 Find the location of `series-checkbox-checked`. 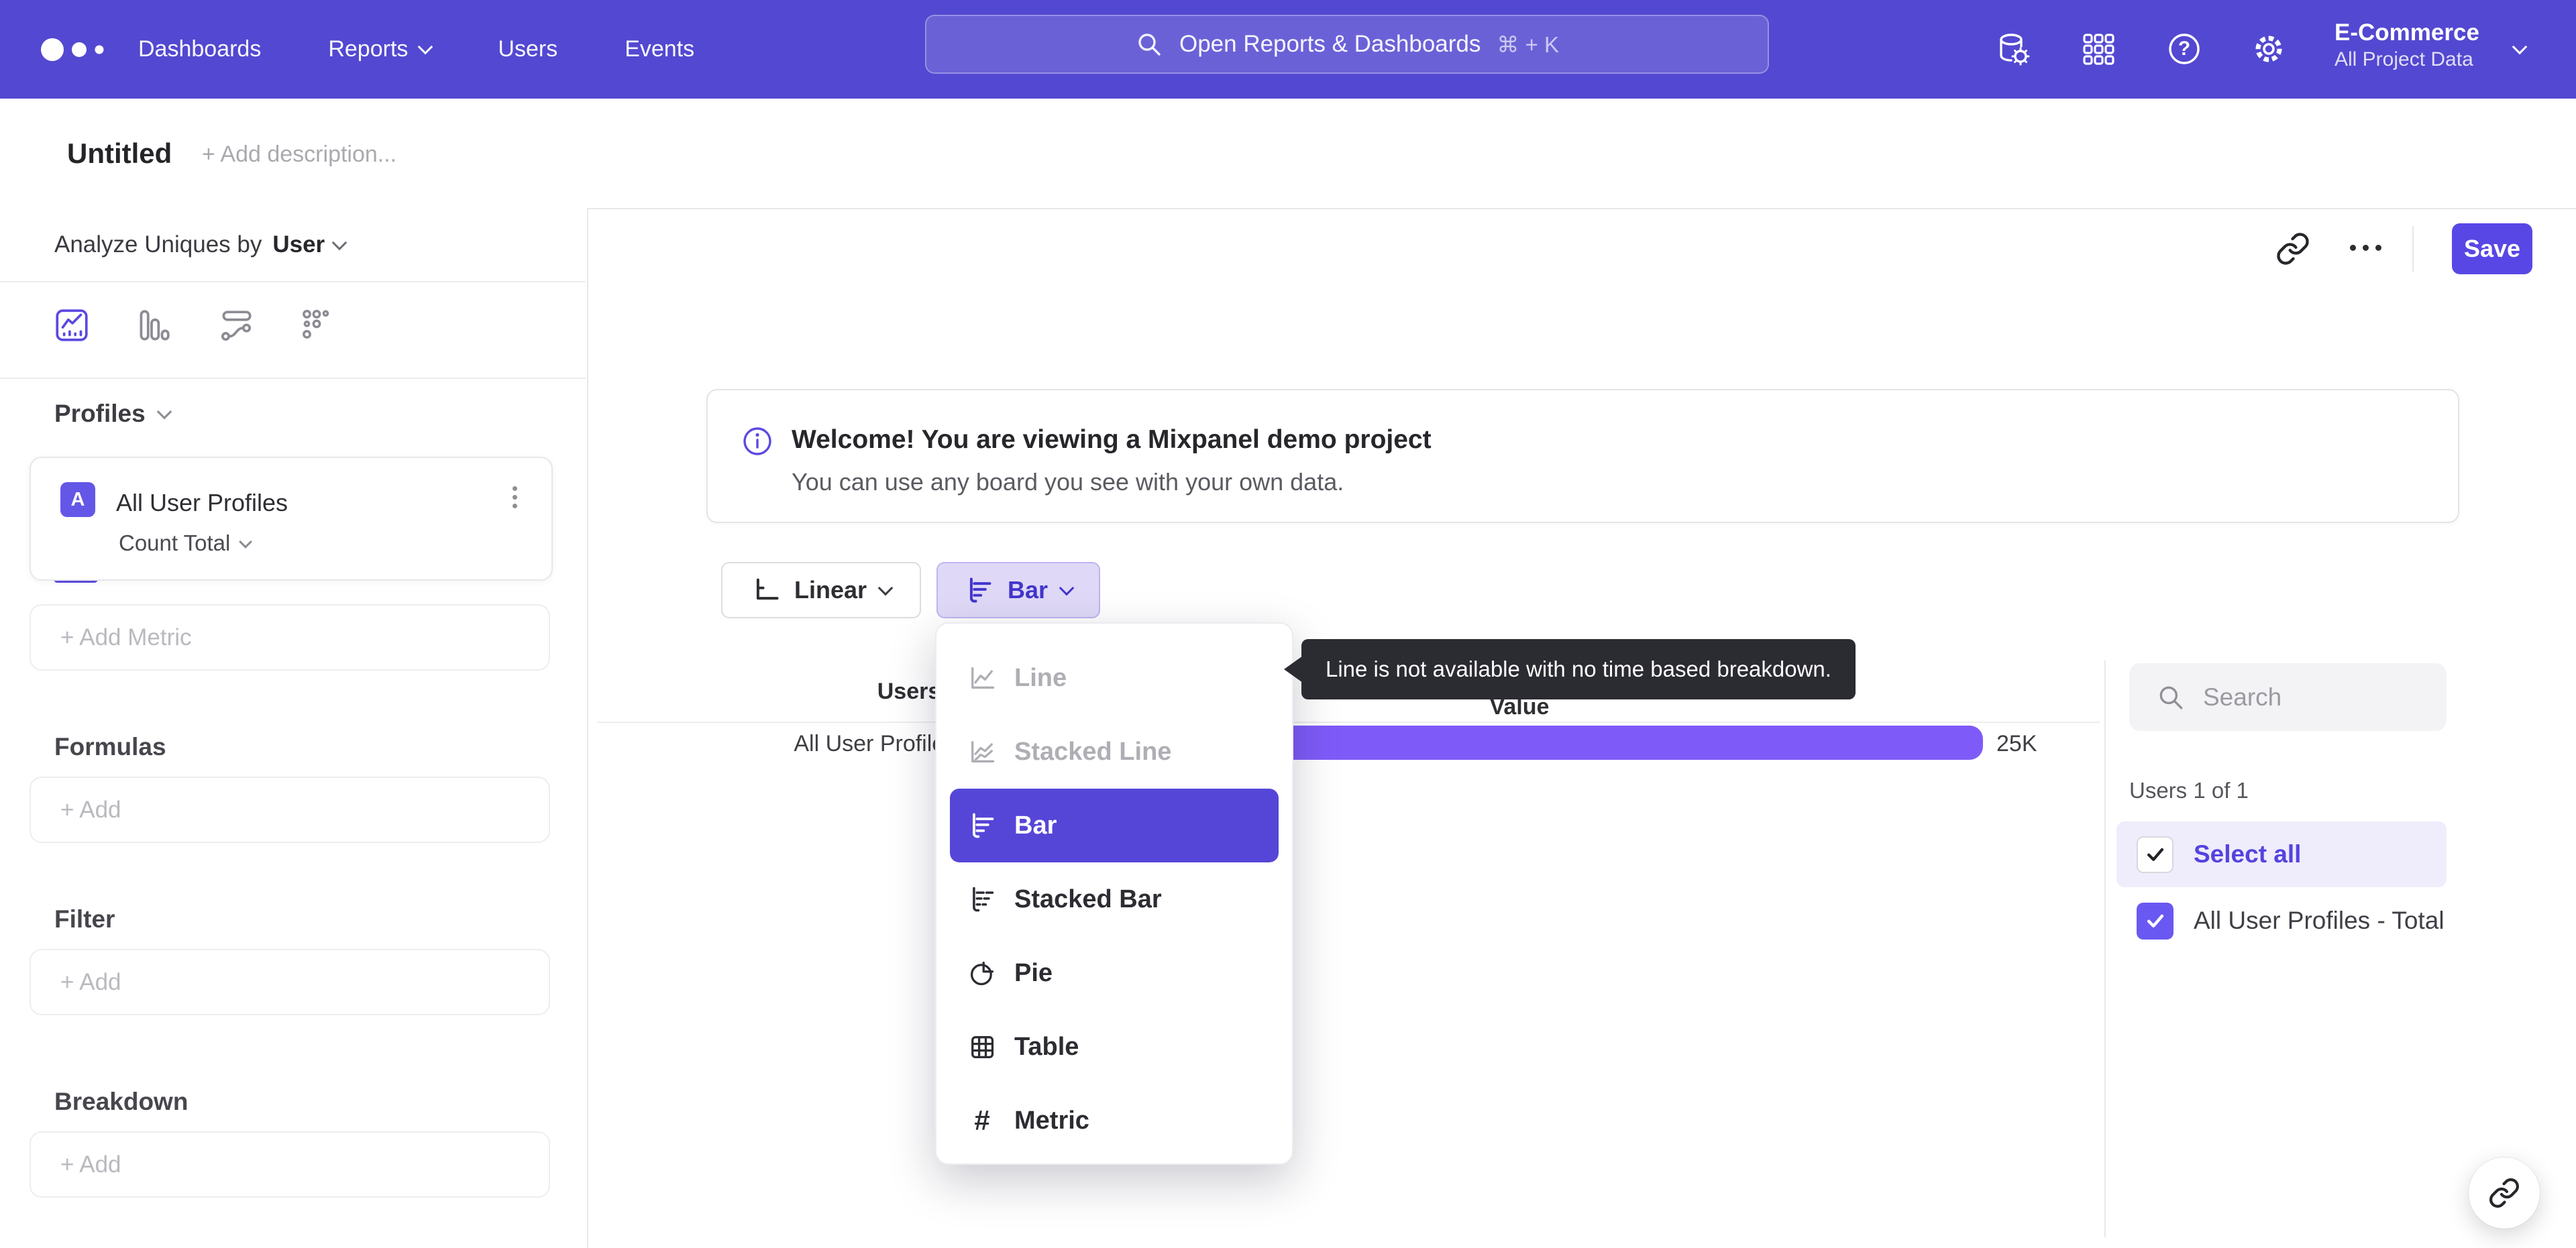

series-checkbox-checked is located at coordinates (2155, 921).